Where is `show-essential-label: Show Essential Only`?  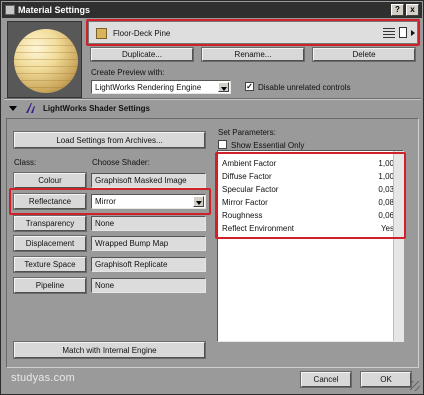 show-essential-label: Show Essential Only is located at coordinates (268, 145).